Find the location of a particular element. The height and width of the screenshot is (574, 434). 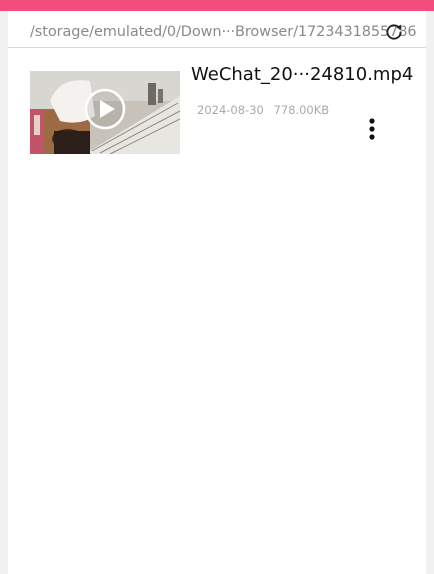

file-meta: 2024-08-30 778.00KB is located at coordinates (263, 110).